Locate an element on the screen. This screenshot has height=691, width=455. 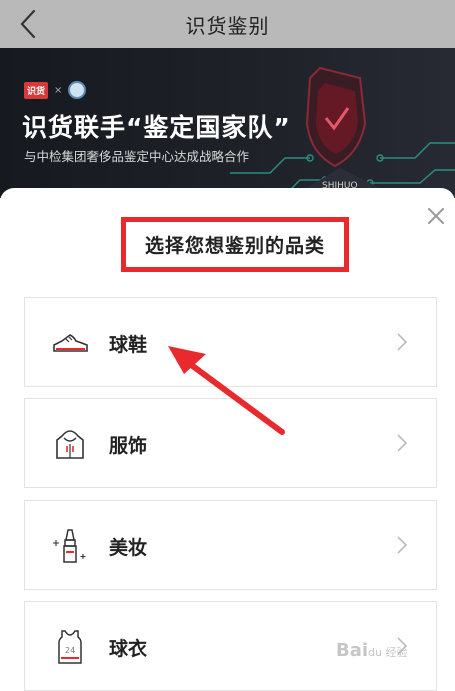
cic-logo-icon is located at coordinates (77, 90).